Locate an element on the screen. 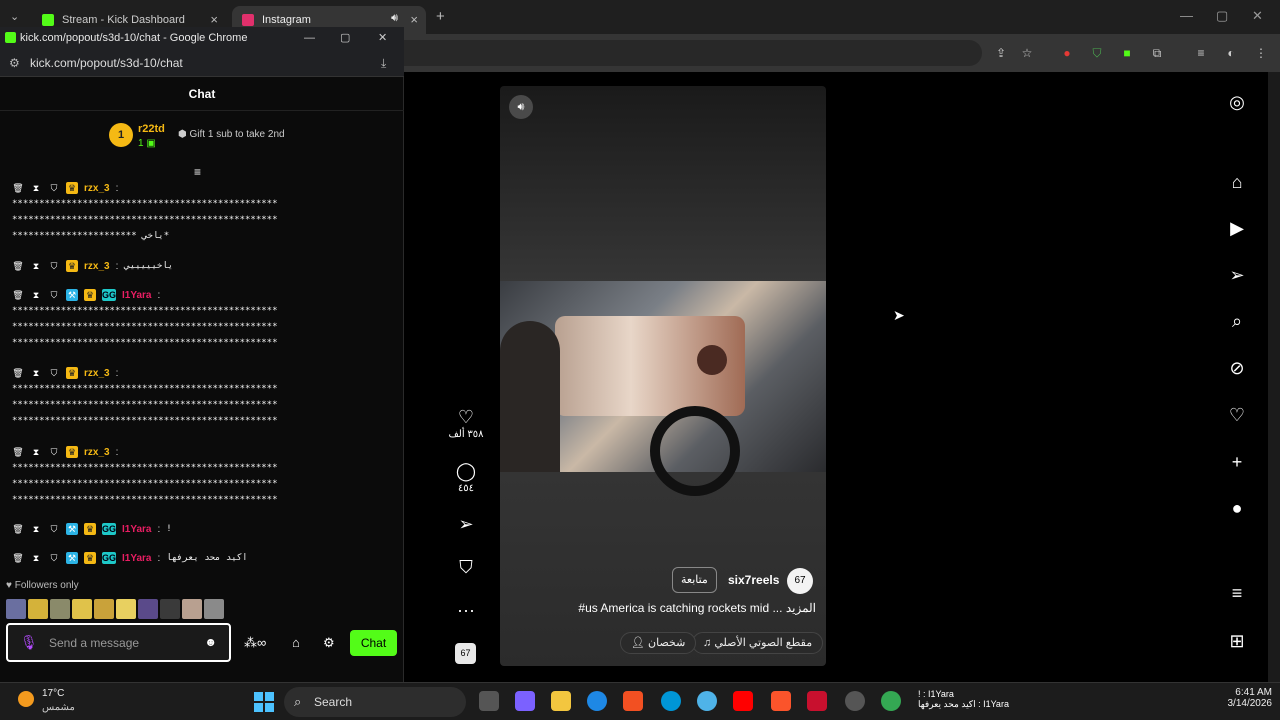 This screenshot has width=1280, height=720. comment-icon: ◯ is located at coordinates (466, 471).